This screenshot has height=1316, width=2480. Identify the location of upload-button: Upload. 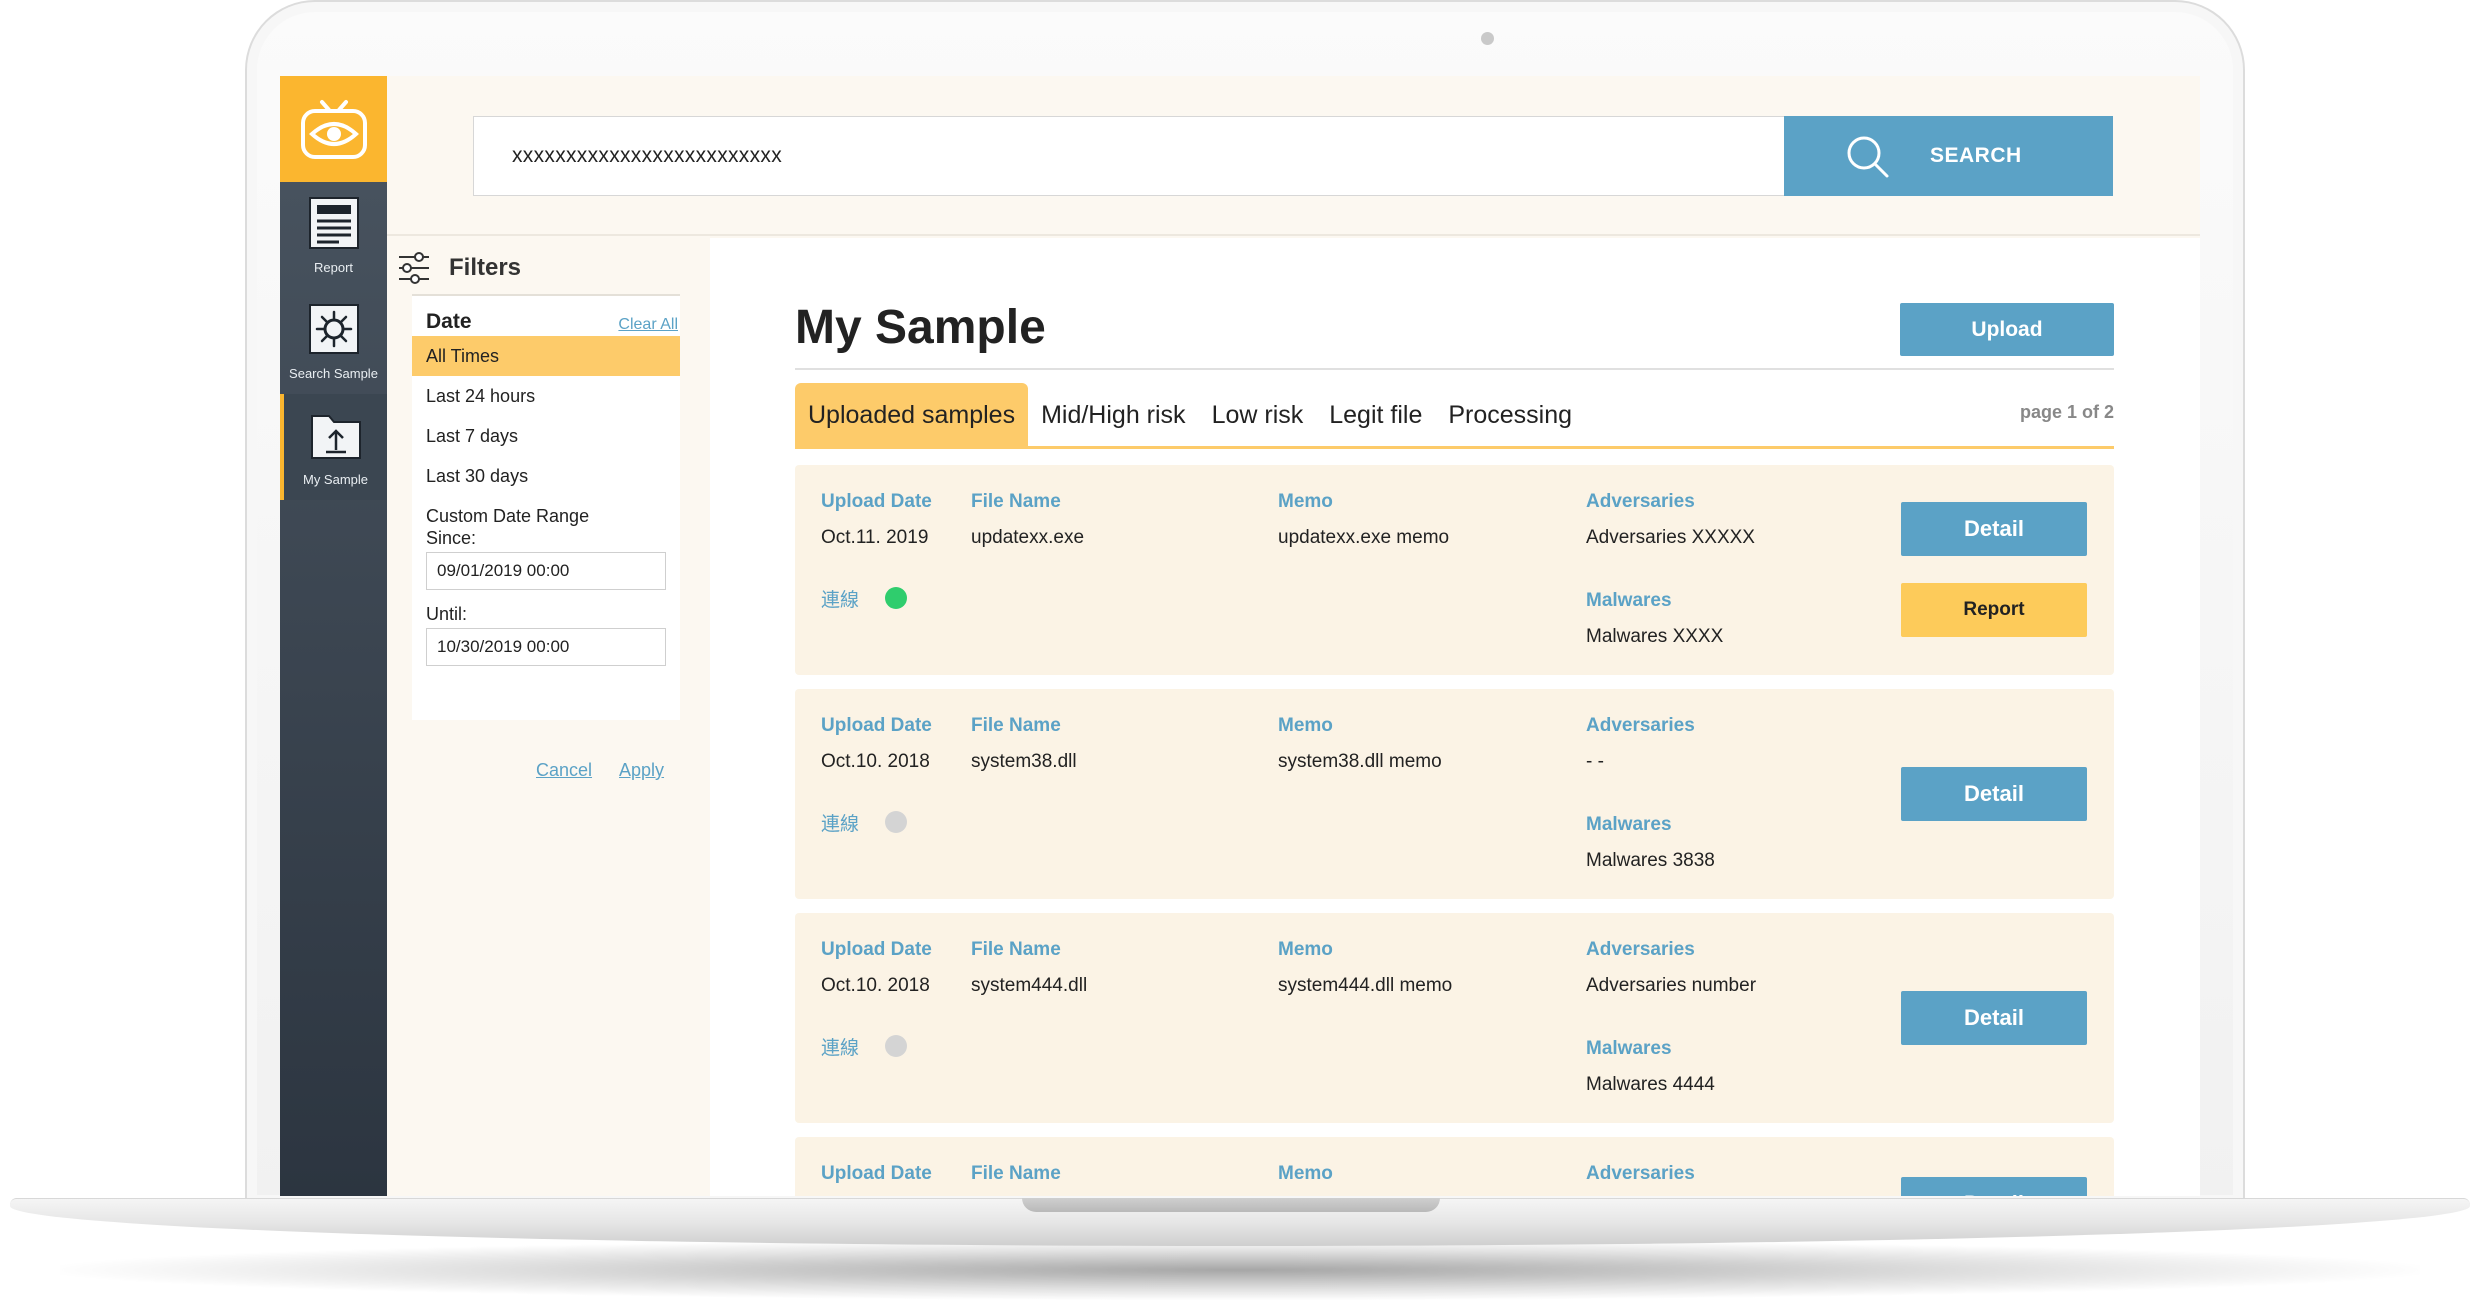
(2007, 329).